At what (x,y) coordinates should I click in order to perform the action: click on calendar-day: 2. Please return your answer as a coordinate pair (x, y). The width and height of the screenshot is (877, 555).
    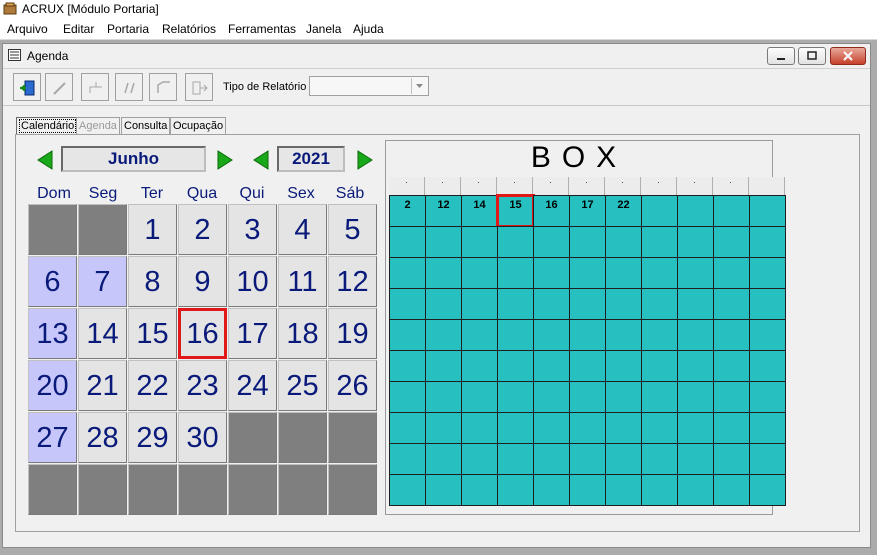
    Looking at the image, I should click on (202, 229).